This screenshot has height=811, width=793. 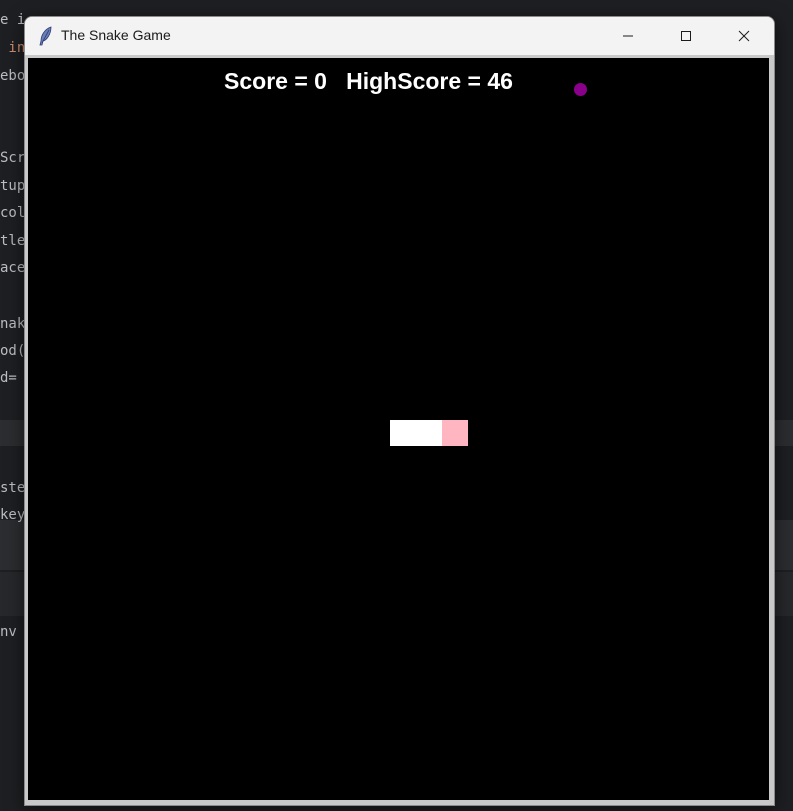 I want to click on maximize-button, so click(x=686, y=36).